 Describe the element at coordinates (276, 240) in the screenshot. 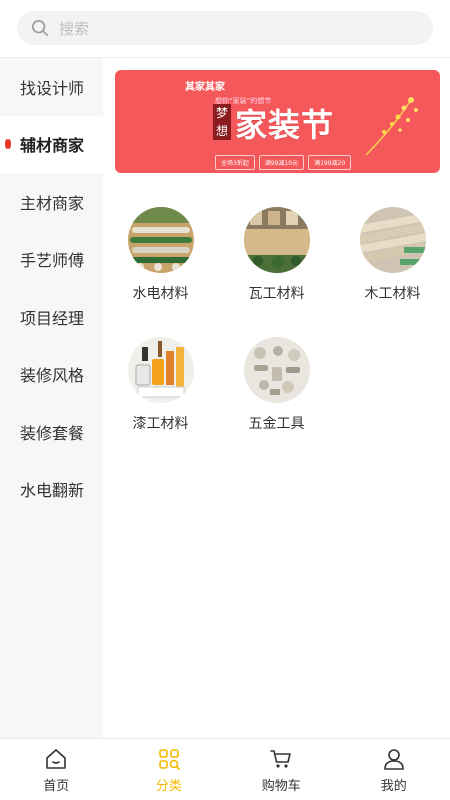

I see `tile-materials-photo` at that location.